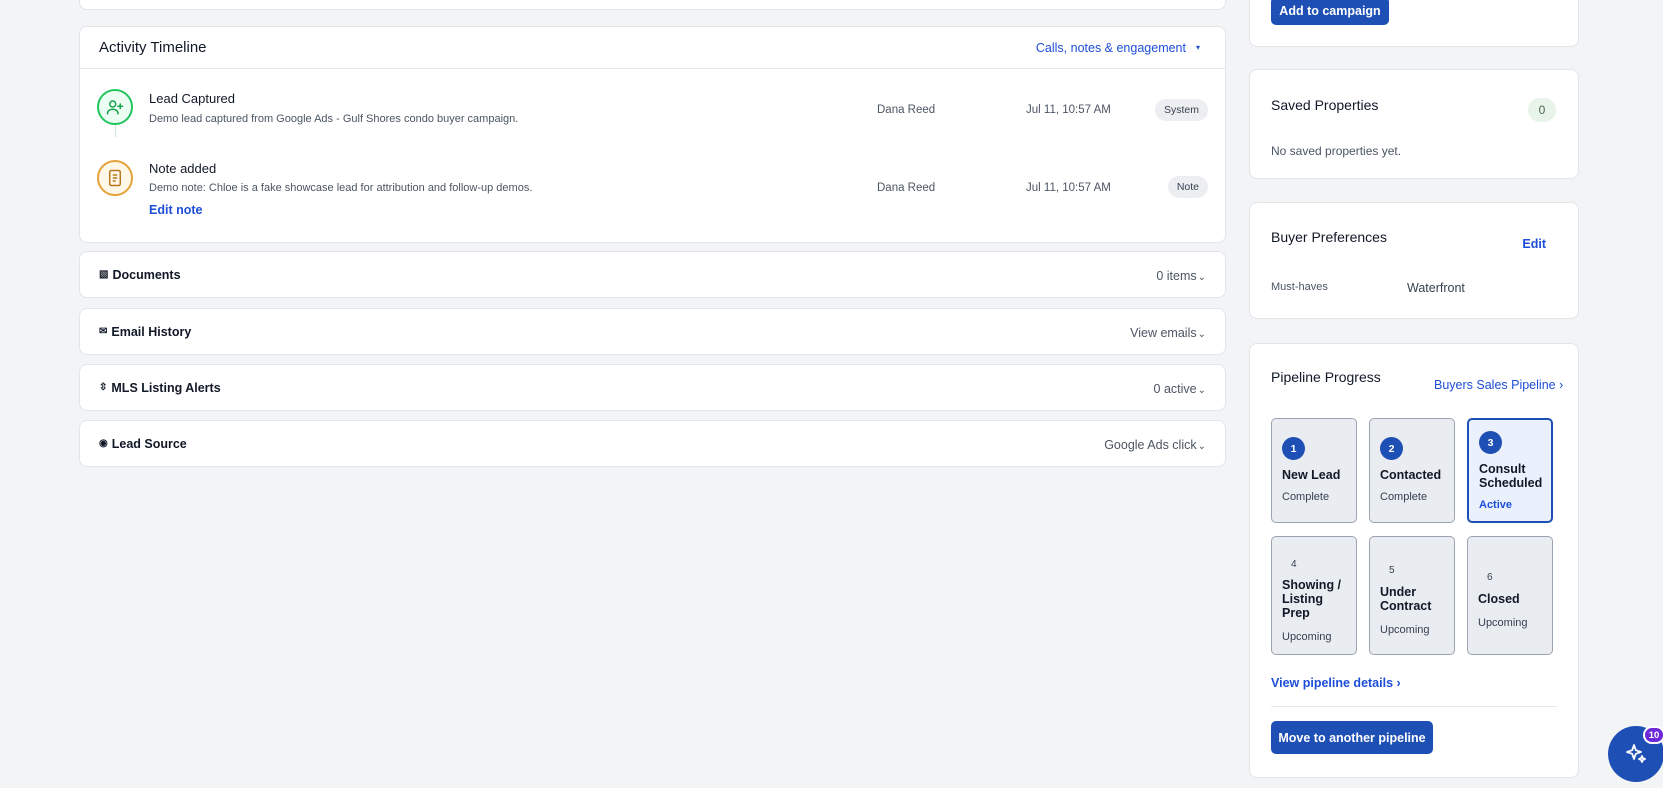 This screenshot has width=1663, height=788. What do you see at coordinates (1498, 385) in the screenshot?
I see `pipeline-link: Buyers Sales Pipeline ›` at bounding box center [1498, 385].